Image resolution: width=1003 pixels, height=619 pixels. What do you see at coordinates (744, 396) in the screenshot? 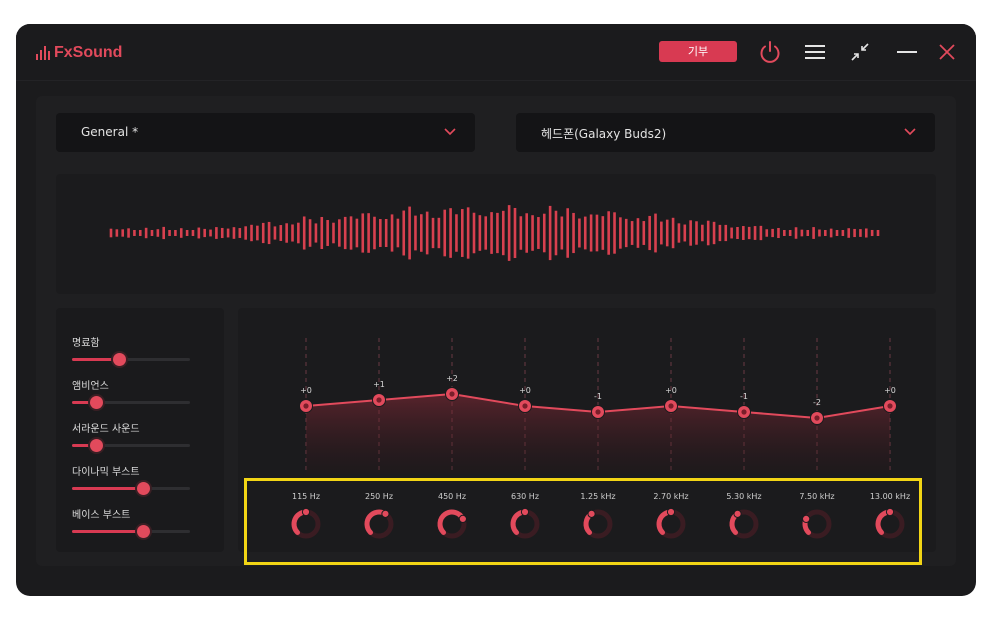
I see `eq-gain-label: -1` at bounding box center [744, 396].